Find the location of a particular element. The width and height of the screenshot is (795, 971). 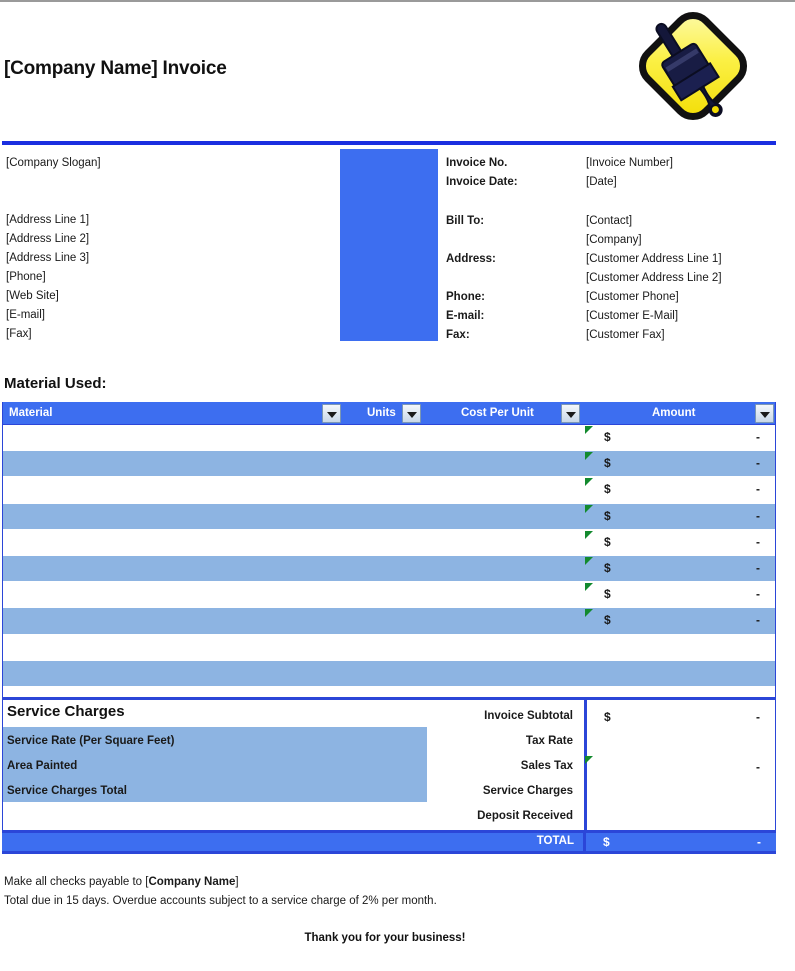

customer-address-label: Address: is located at coordinates (471, 259).